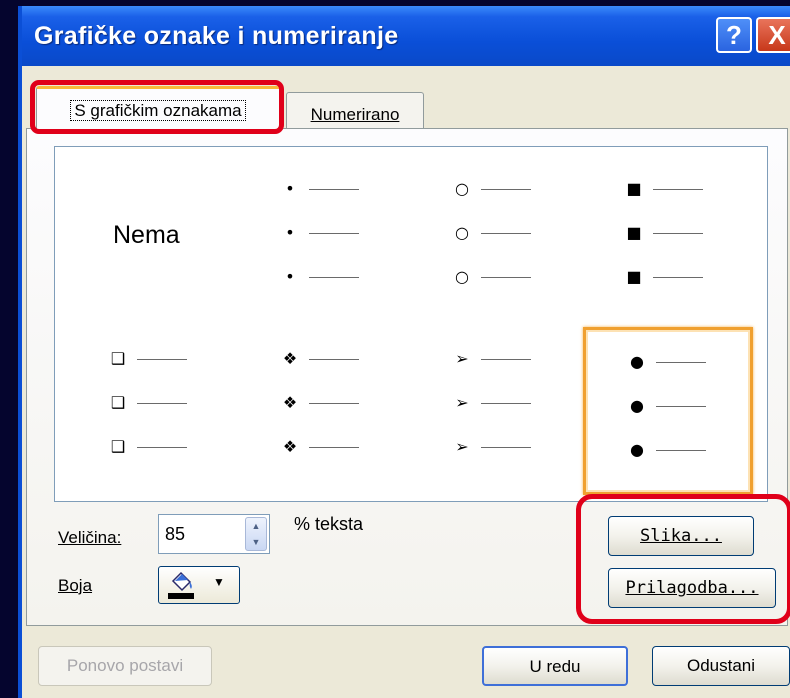 This screenshot has width=790, height=698. What do you see at coordinates (683, 559) in the screenshot?
I see `buttons-highlight-annotation` at bounding box center [683, 559].